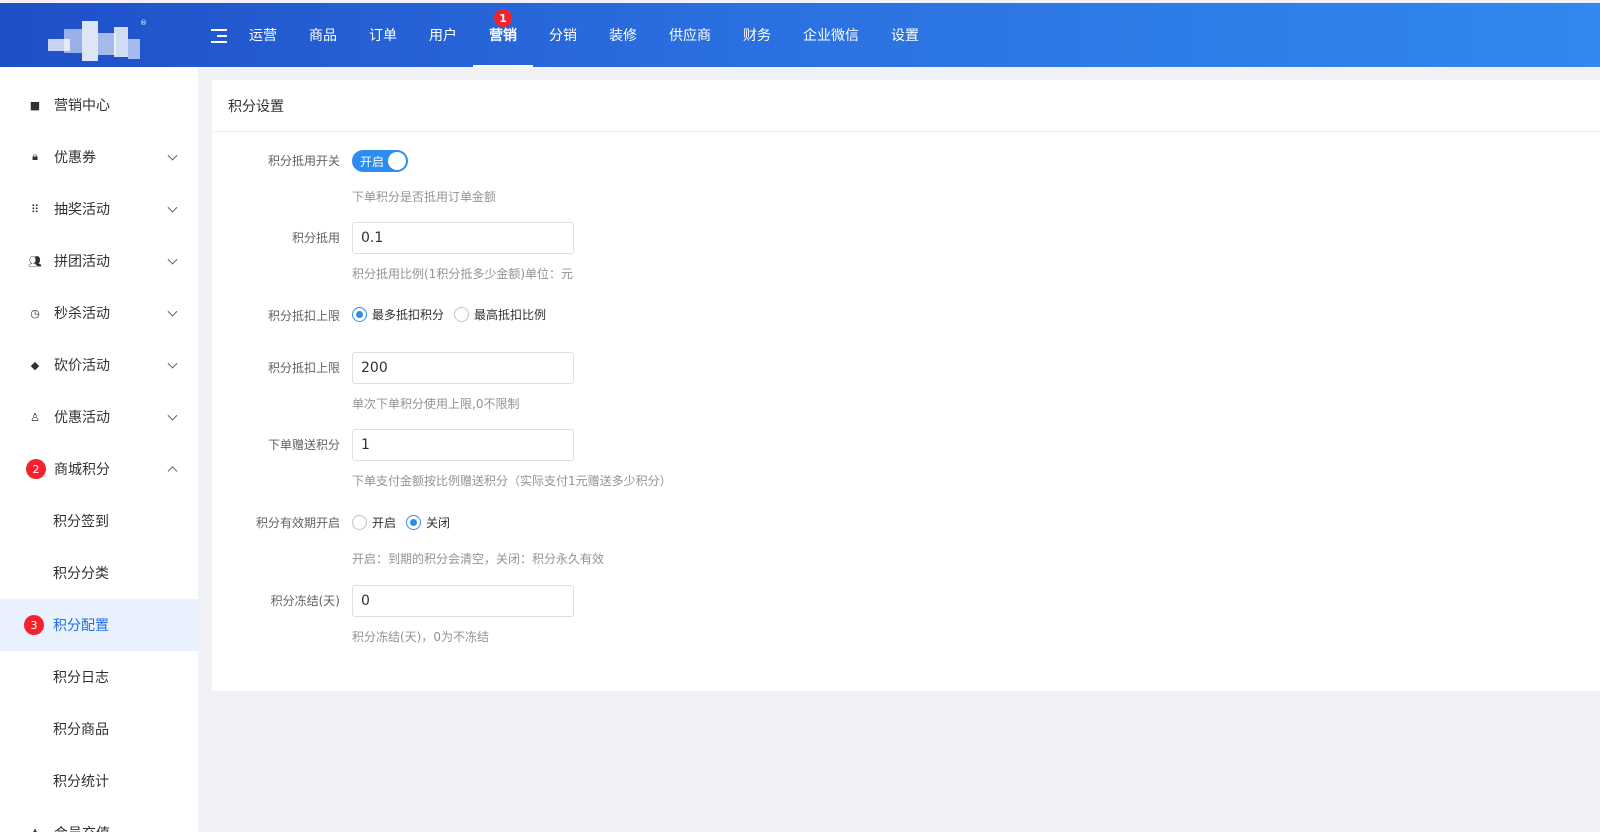  Describe the element at coordinates (99, 819) in the screenshot. I see `sidebar-item-member-recharge: ♟ 会员充值` at that location.